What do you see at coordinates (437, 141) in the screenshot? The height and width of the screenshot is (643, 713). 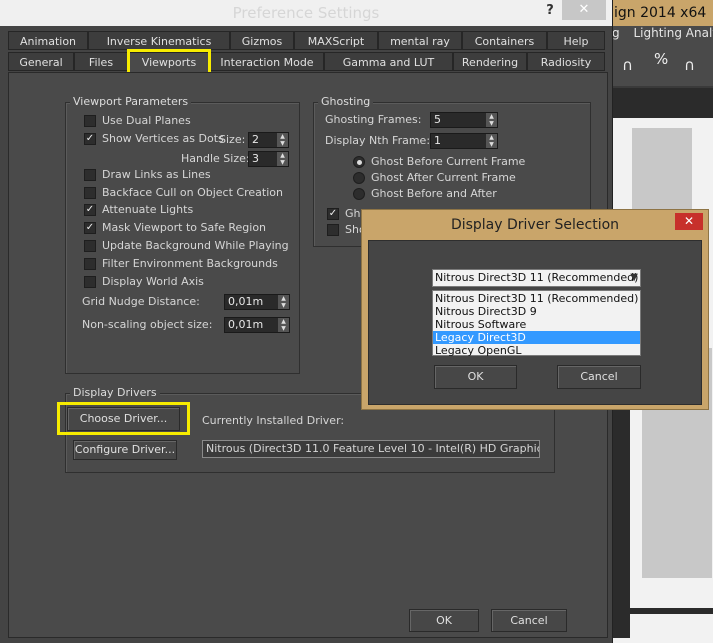 I see `nth-frame-value: 1` at bounding box center [437, 141].